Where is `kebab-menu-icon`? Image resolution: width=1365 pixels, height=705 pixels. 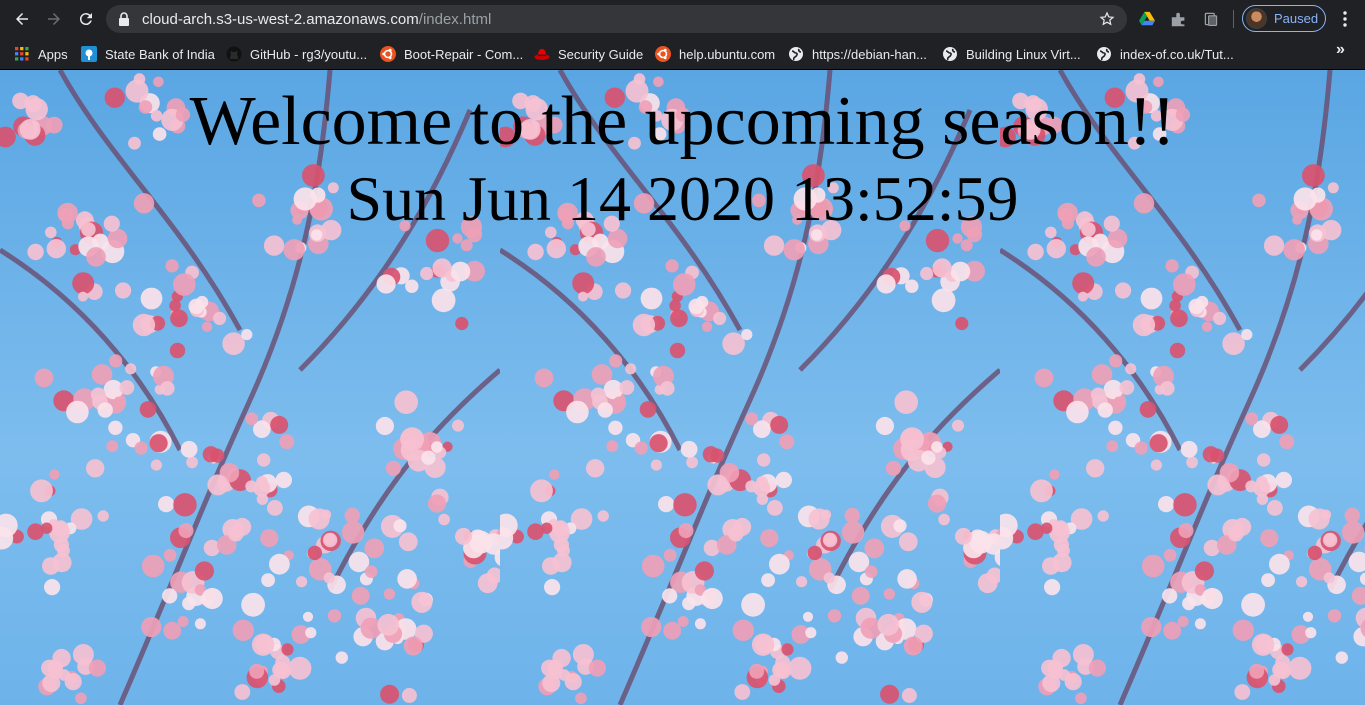
kebab-menu-icon is located at coordinates (1345, 19).